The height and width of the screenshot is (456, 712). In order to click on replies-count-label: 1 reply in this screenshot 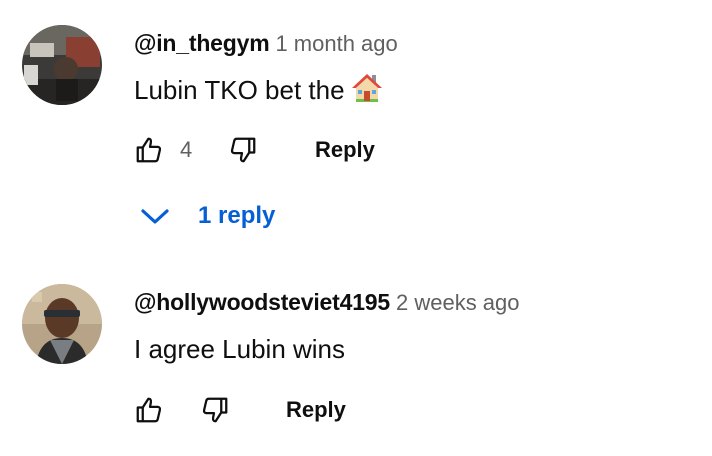, I will do `click(236, 216)`.